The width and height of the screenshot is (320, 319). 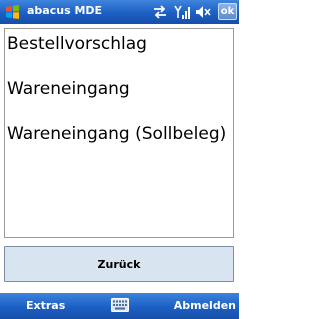 I want to click on softkey-bar: Extras Abmelden, so click(x=119, y=306).